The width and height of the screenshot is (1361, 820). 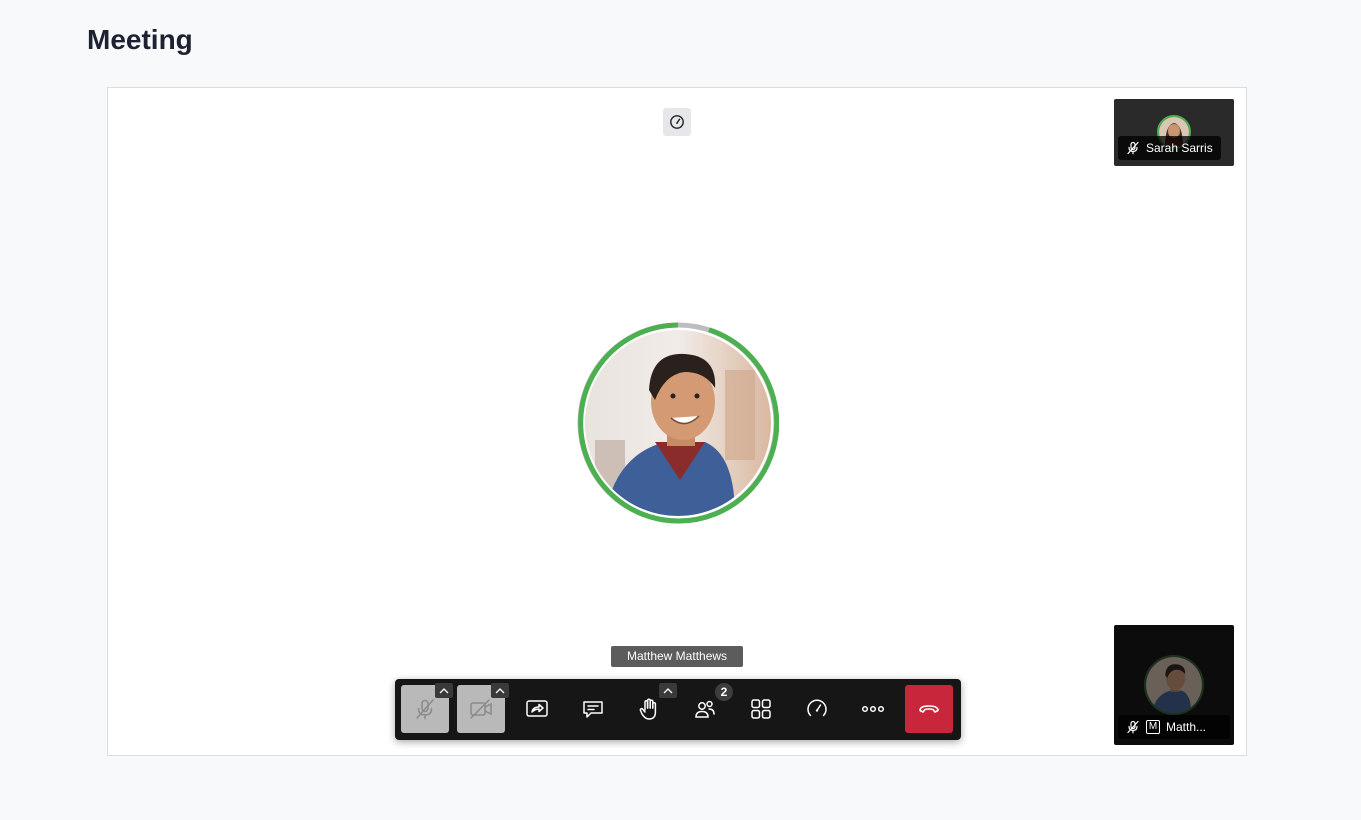 I want to click on speaker-name-label: Matthew Matthews, so click(x=677, y=656).